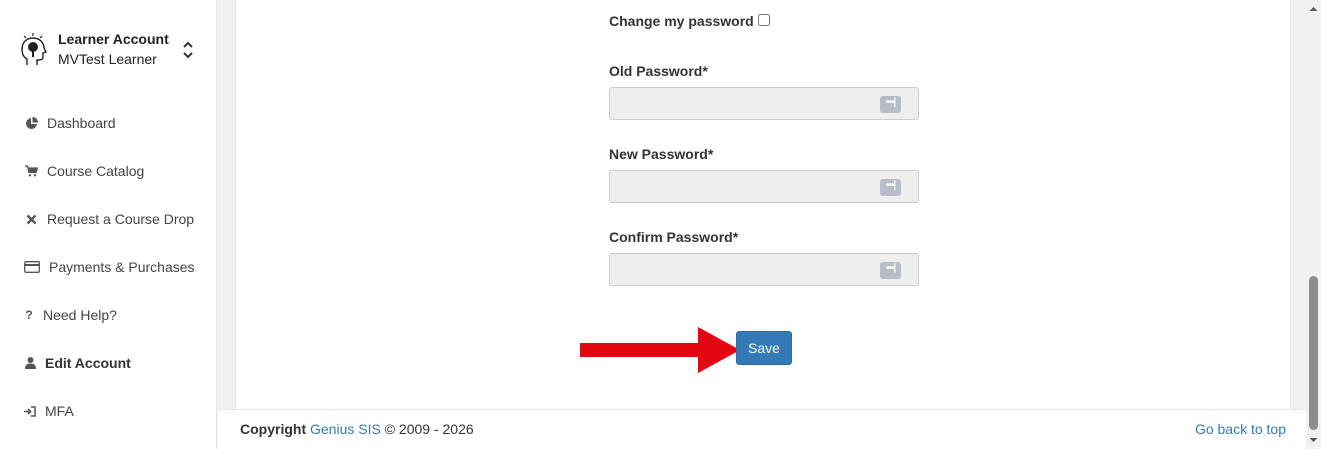 The image size is (1321, 449). I want to click on scroll-down-arrow-icon, so click(1313, 440).